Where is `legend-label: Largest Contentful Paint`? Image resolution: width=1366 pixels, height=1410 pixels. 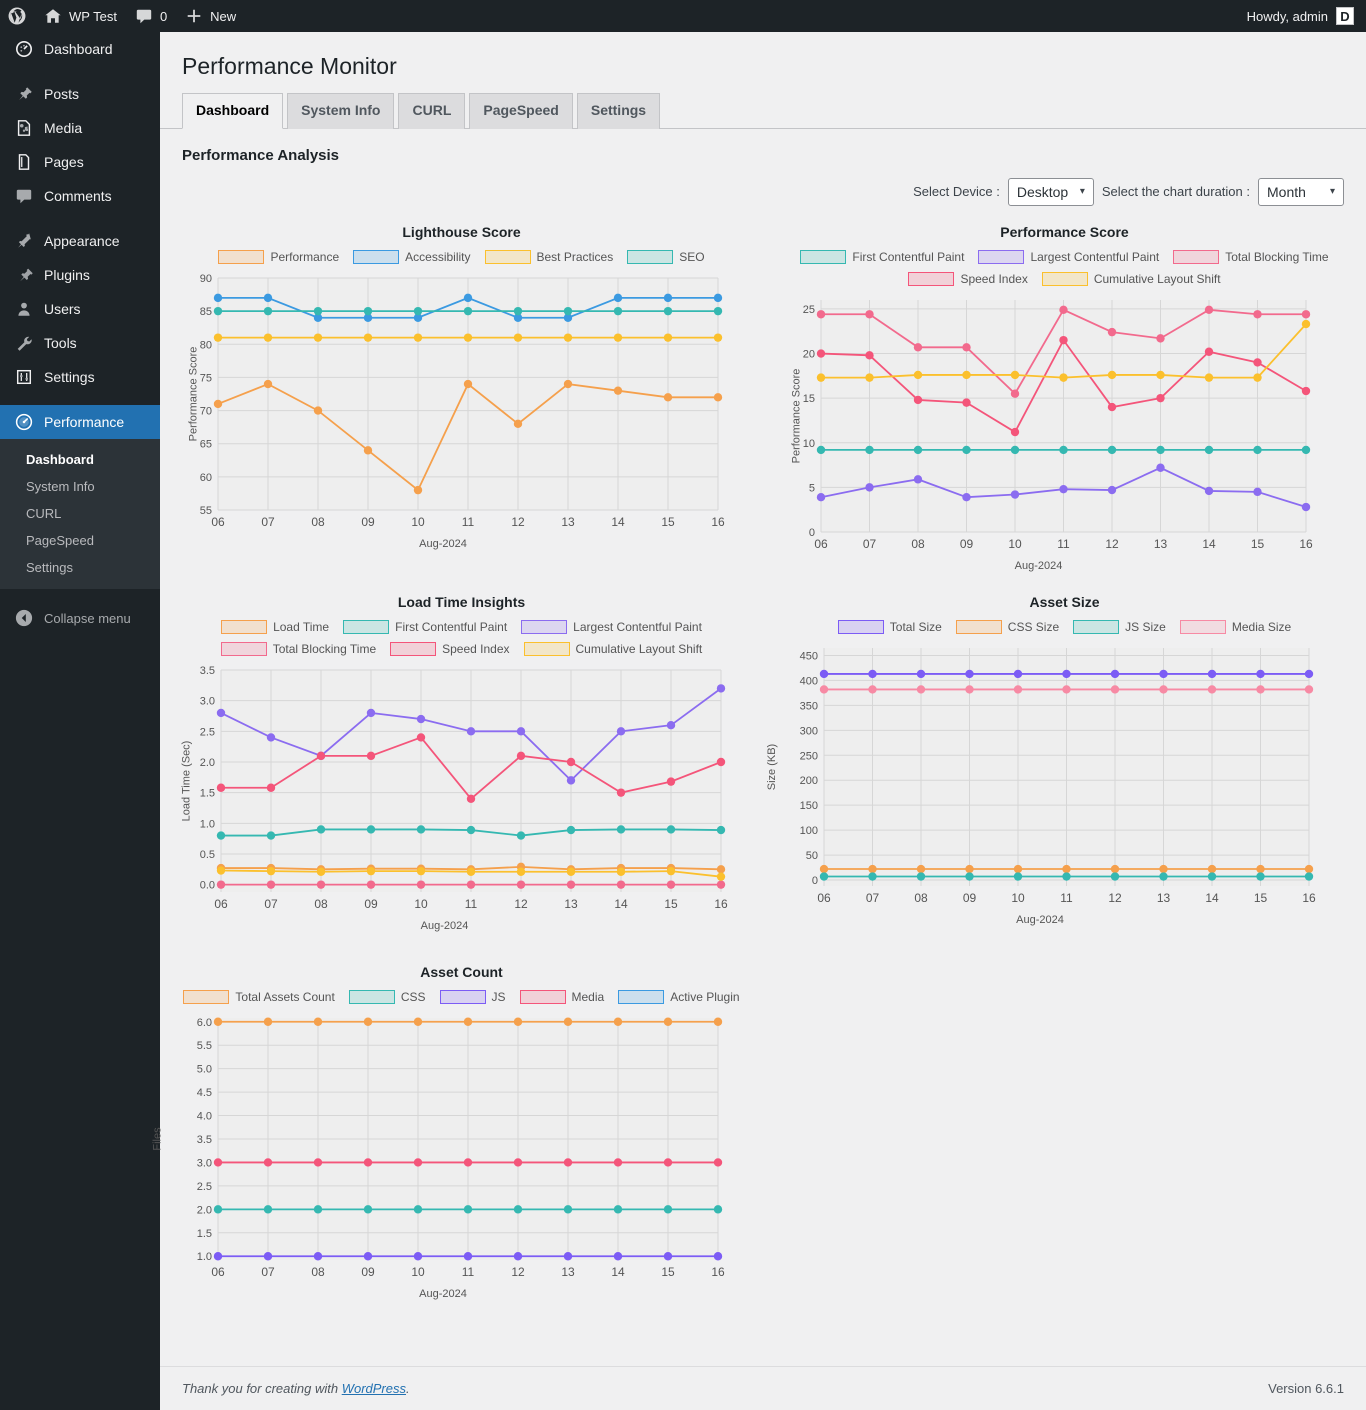 legend-label: Largest Contentful Paint is located at coordinates (637, 626).